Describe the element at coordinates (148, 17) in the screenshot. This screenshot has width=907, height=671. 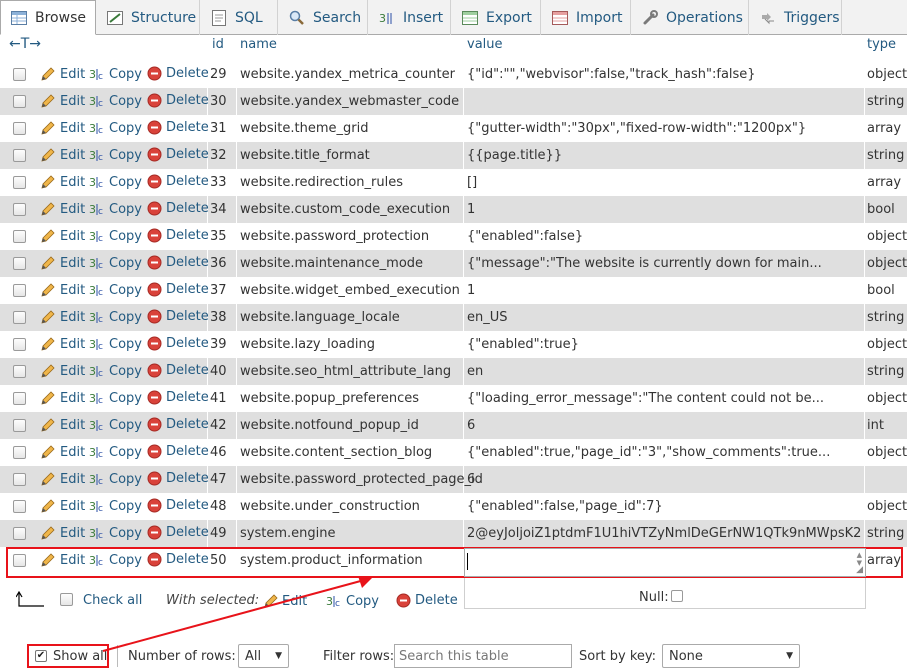
I see `tab-structure: Structure` at that location.